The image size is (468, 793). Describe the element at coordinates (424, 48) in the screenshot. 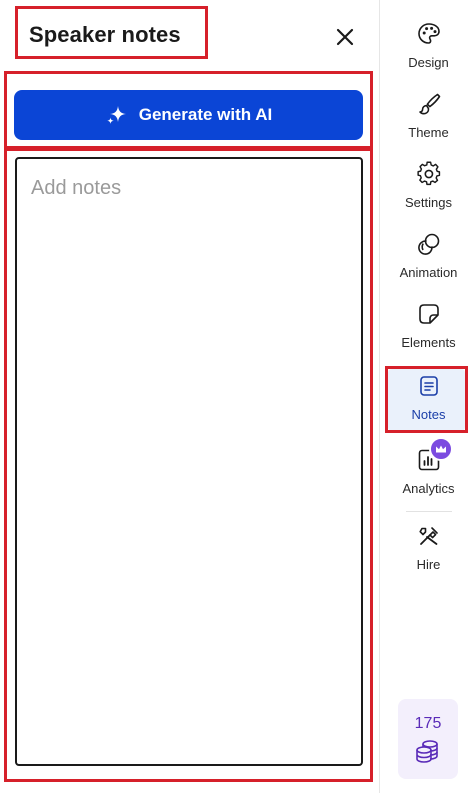

I see `rail-item-design: Design` at that location.